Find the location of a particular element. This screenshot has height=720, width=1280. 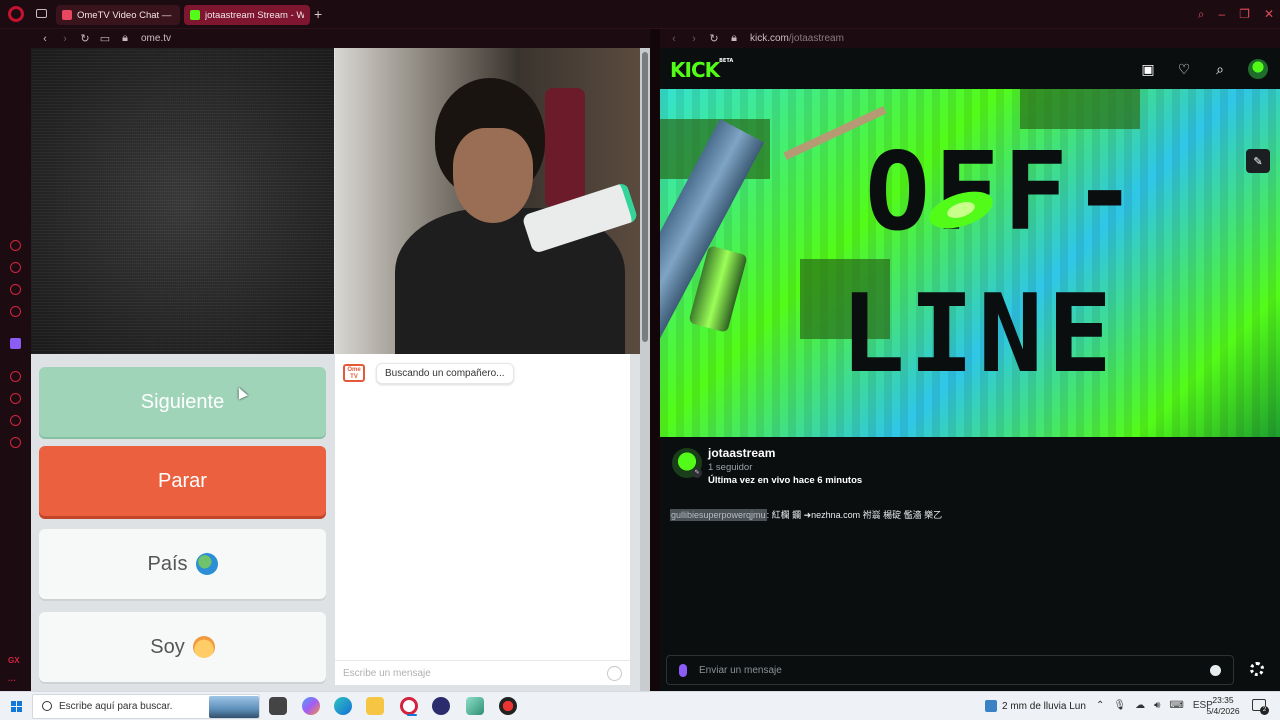

channel-name: jotaastream is located at coordinates (741, 453).